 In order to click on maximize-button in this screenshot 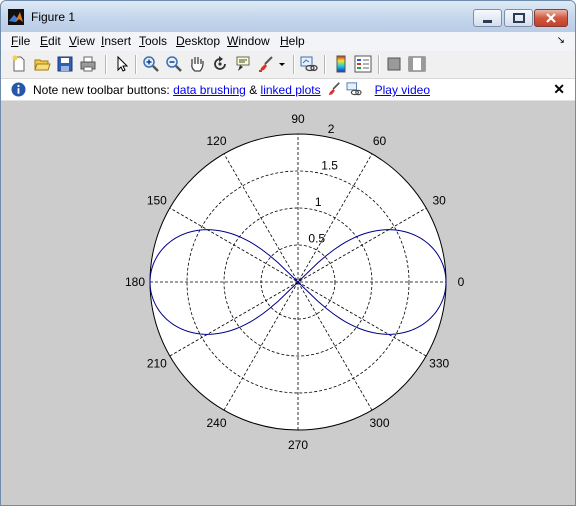, I will do `click(518, 18)`.